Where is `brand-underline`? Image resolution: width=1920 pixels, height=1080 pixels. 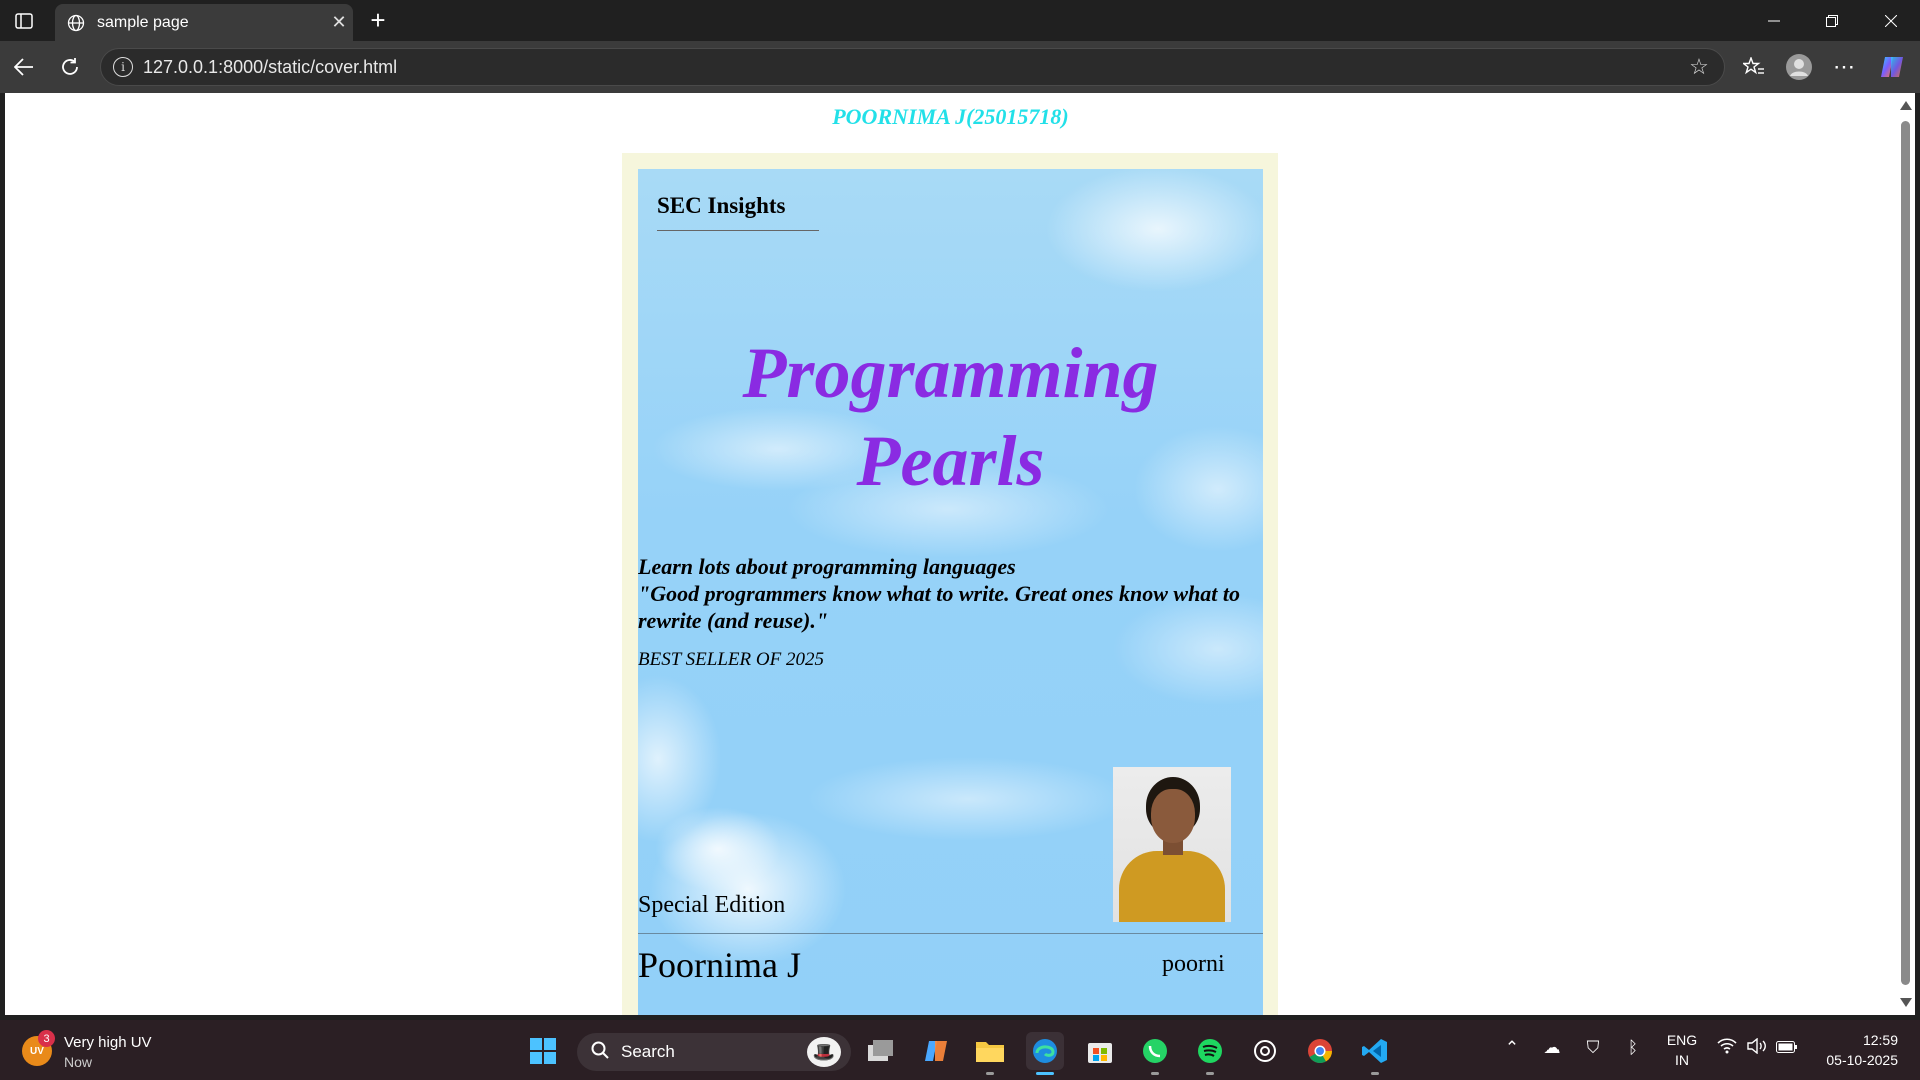
brand-underline is located at coordinates (738, 230).